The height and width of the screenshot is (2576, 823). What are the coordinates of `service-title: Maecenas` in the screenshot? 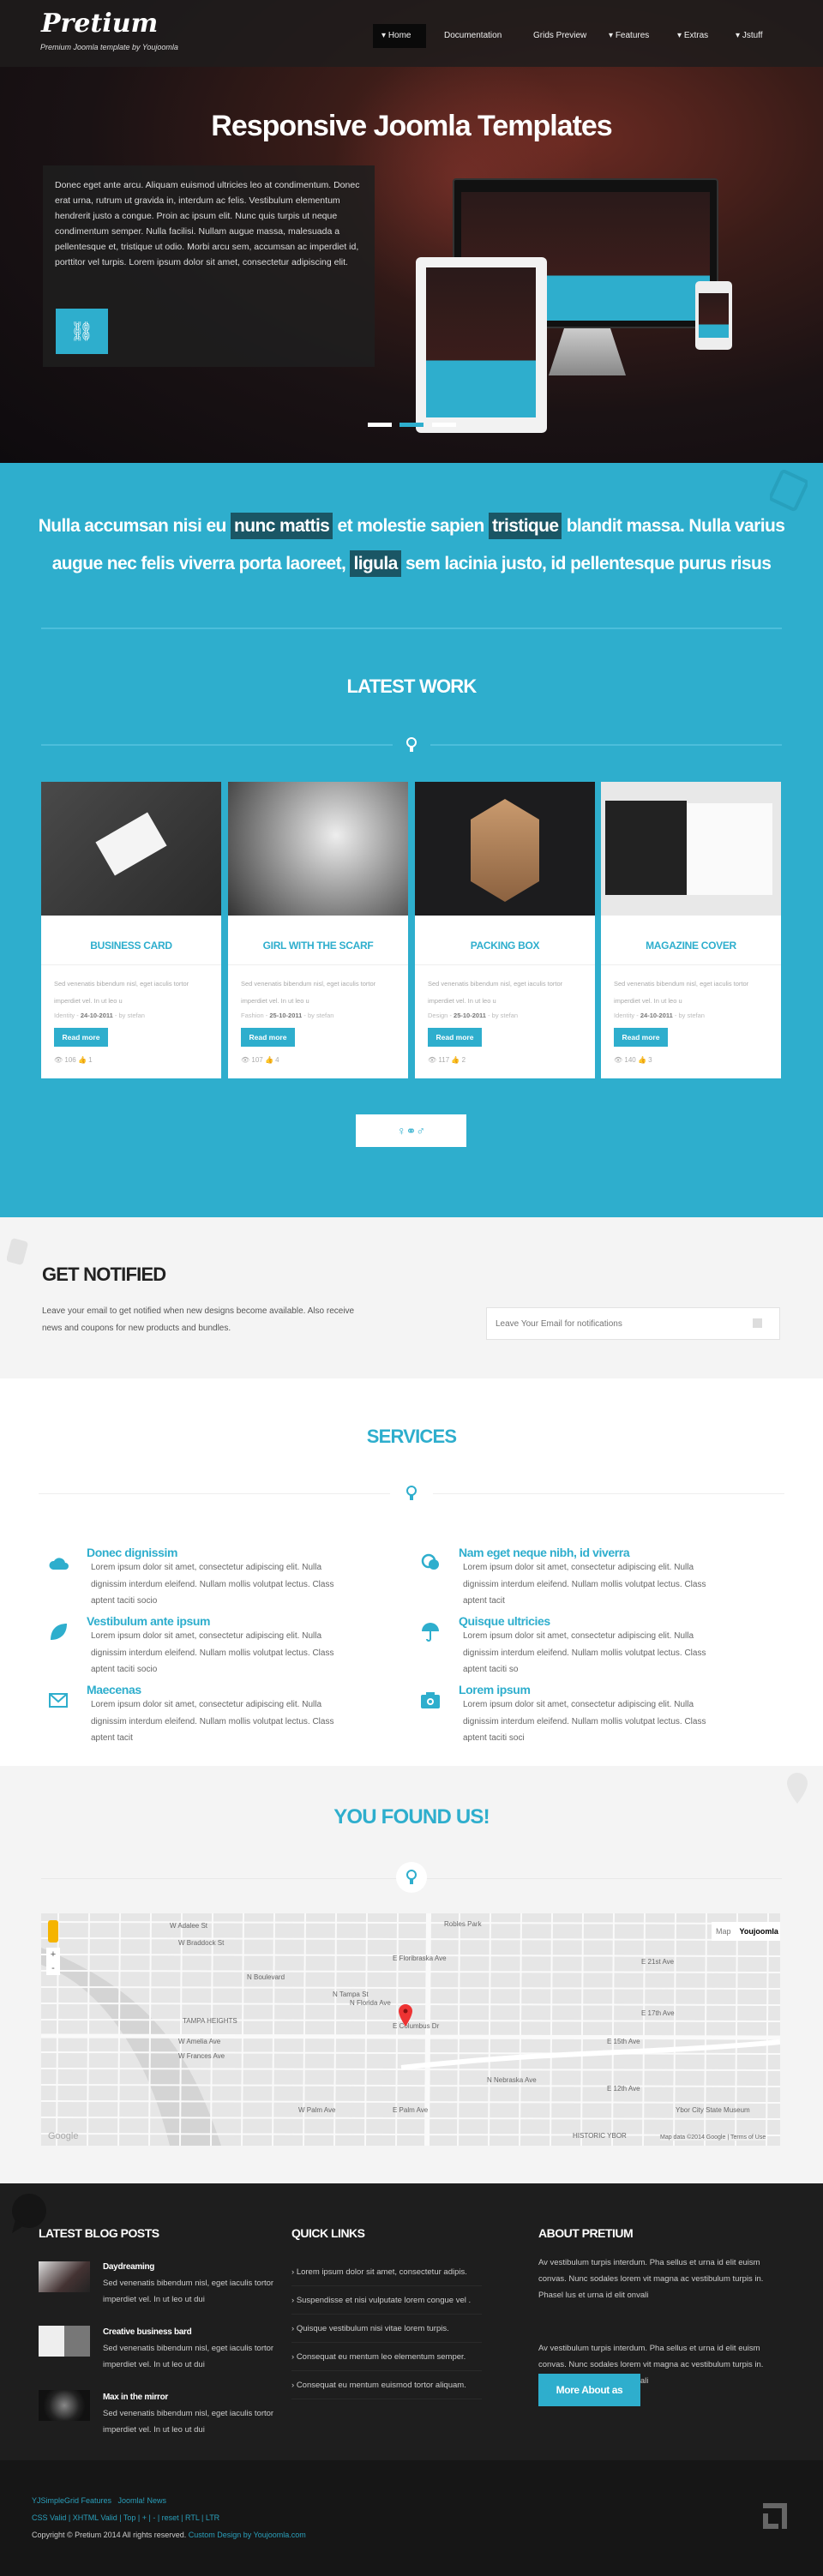 It's located at (114, 1689).